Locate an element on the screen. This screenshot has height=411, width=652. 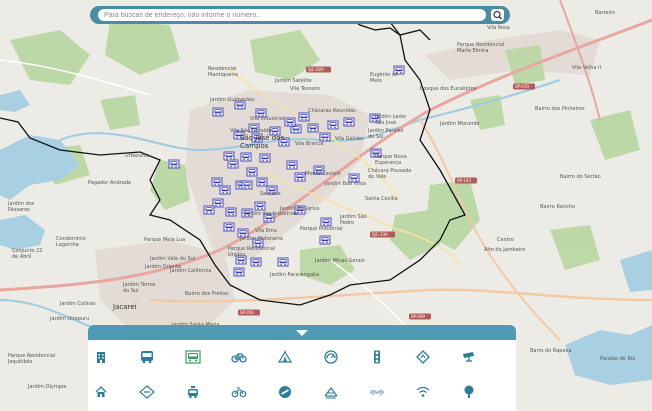
warning-diamond-icon is located at coordinates (147, 392).